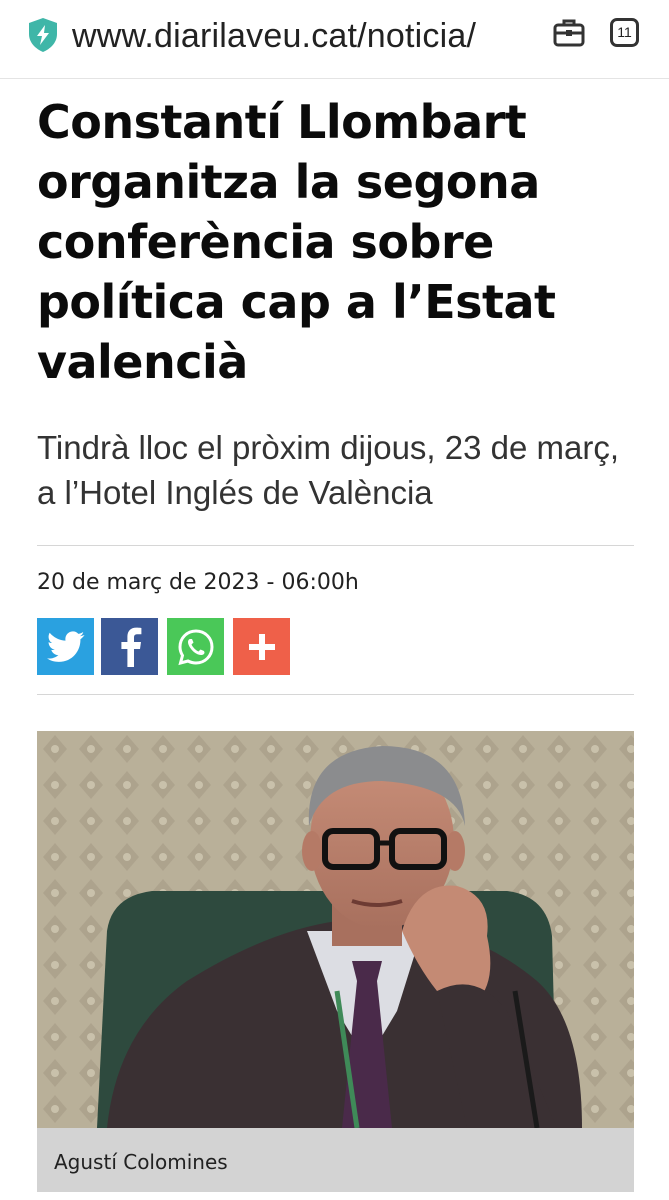 This screenshot has width=669, height=1200. Describe the element at coordinates (43, 35) in the screenshot. I see `shield-bolt-icon` at that location.